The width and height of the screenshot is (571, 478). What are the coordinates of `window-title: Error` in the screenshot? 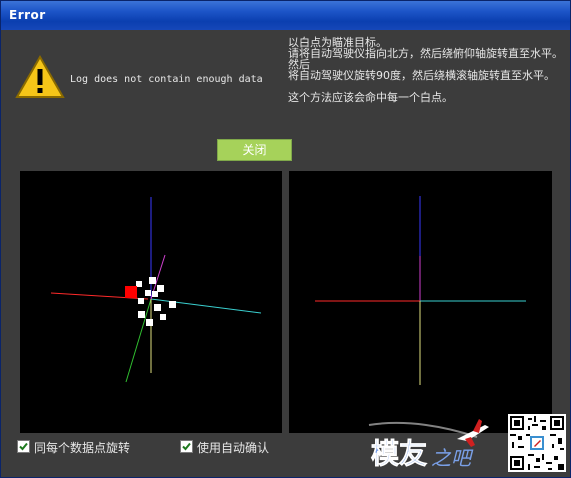 It's located at (27, 15).